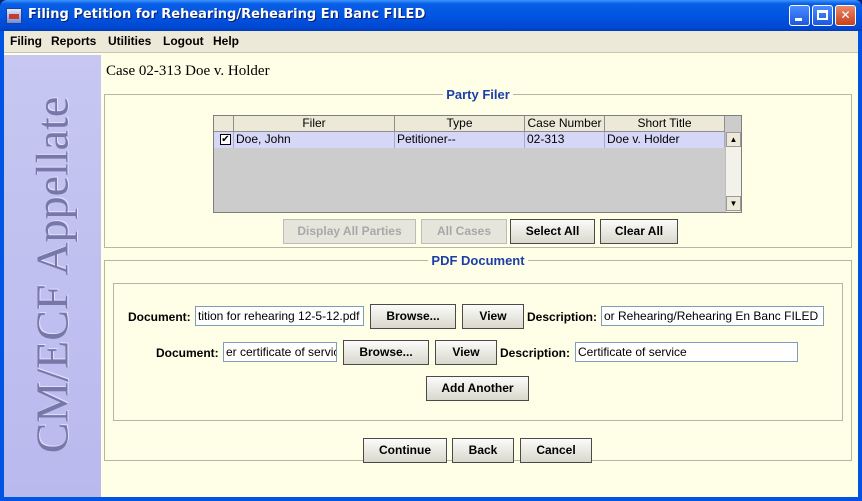  What do you see at coordinates (405, 450) in the screenshot?
I see `continue-button: Continue` at bounding box center [405, 450].